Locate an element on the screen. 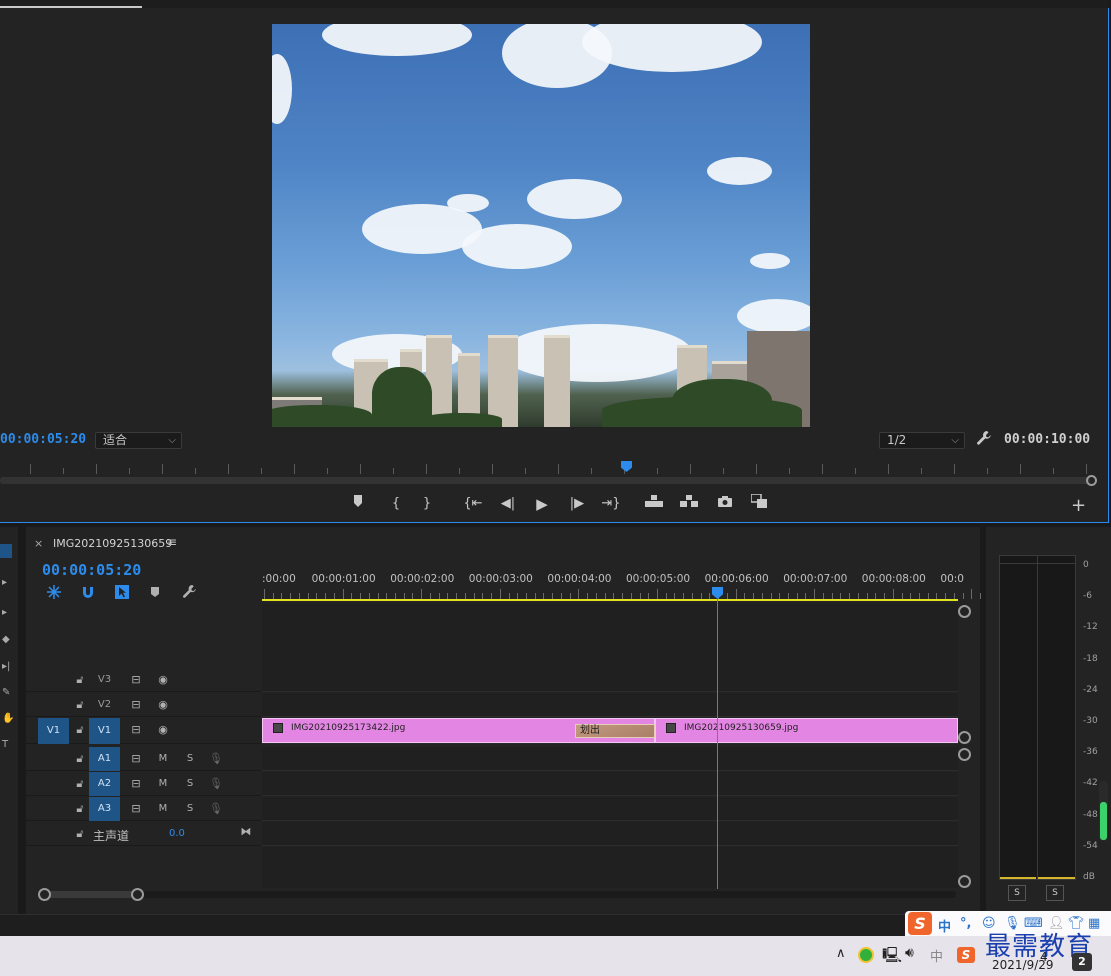  ime-punctuation: °, is located at coordinates (965, 923).